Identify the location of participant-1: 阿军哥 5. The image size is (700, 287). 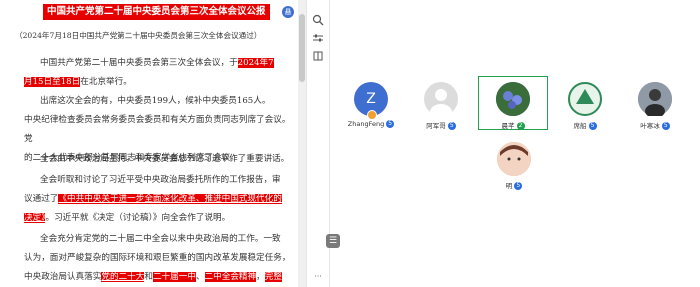
(441, 106).